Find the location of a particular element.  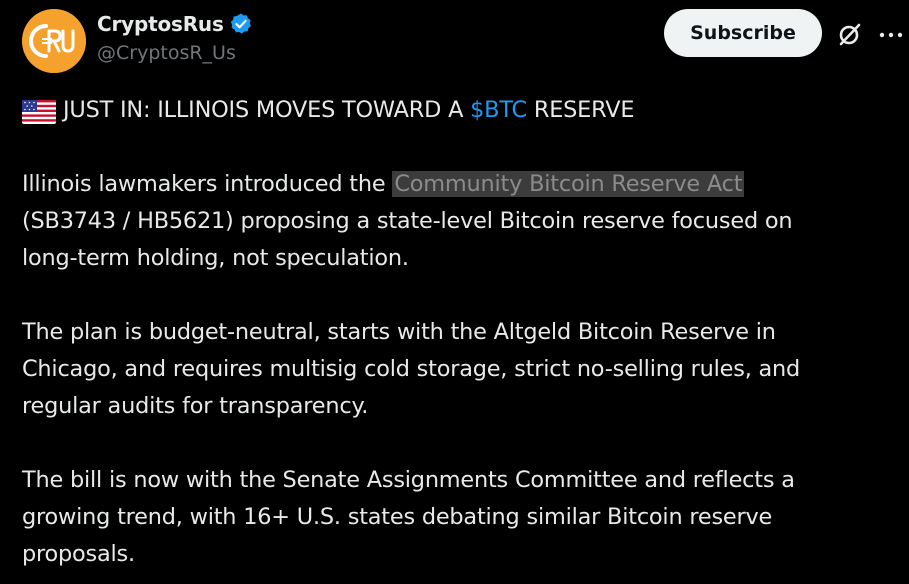

grok-slash-circle-icon is located at coordinates (850, 34).